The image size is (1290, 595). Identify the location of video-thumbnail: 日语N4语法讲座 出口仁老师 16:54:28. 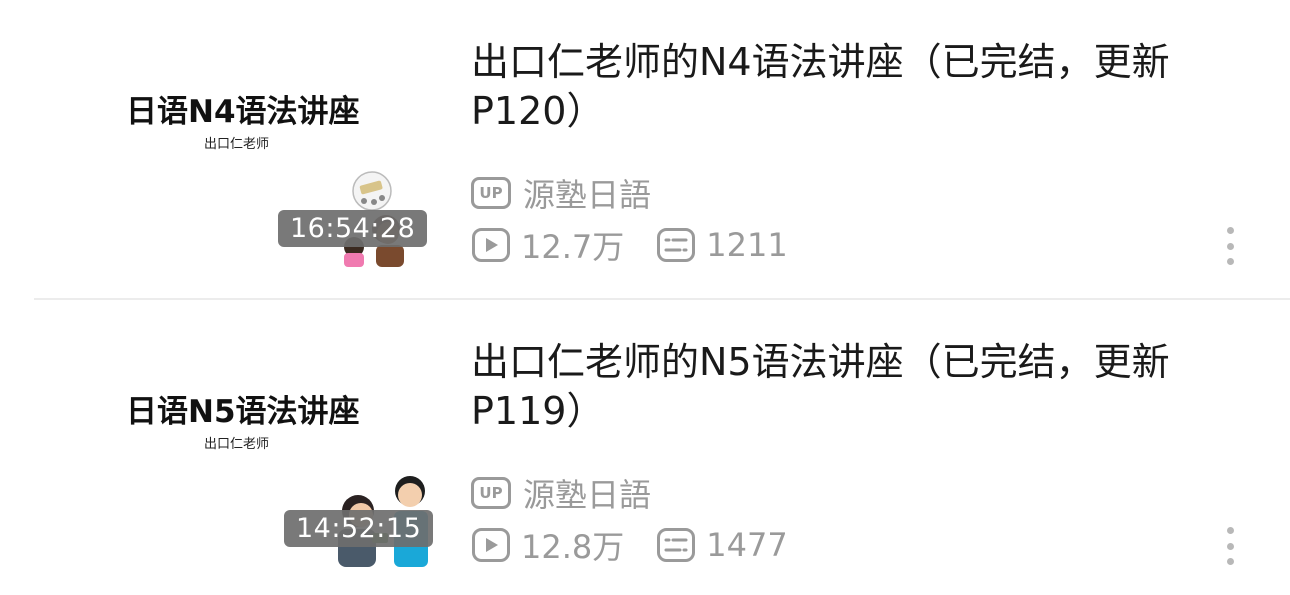
(268, 161).